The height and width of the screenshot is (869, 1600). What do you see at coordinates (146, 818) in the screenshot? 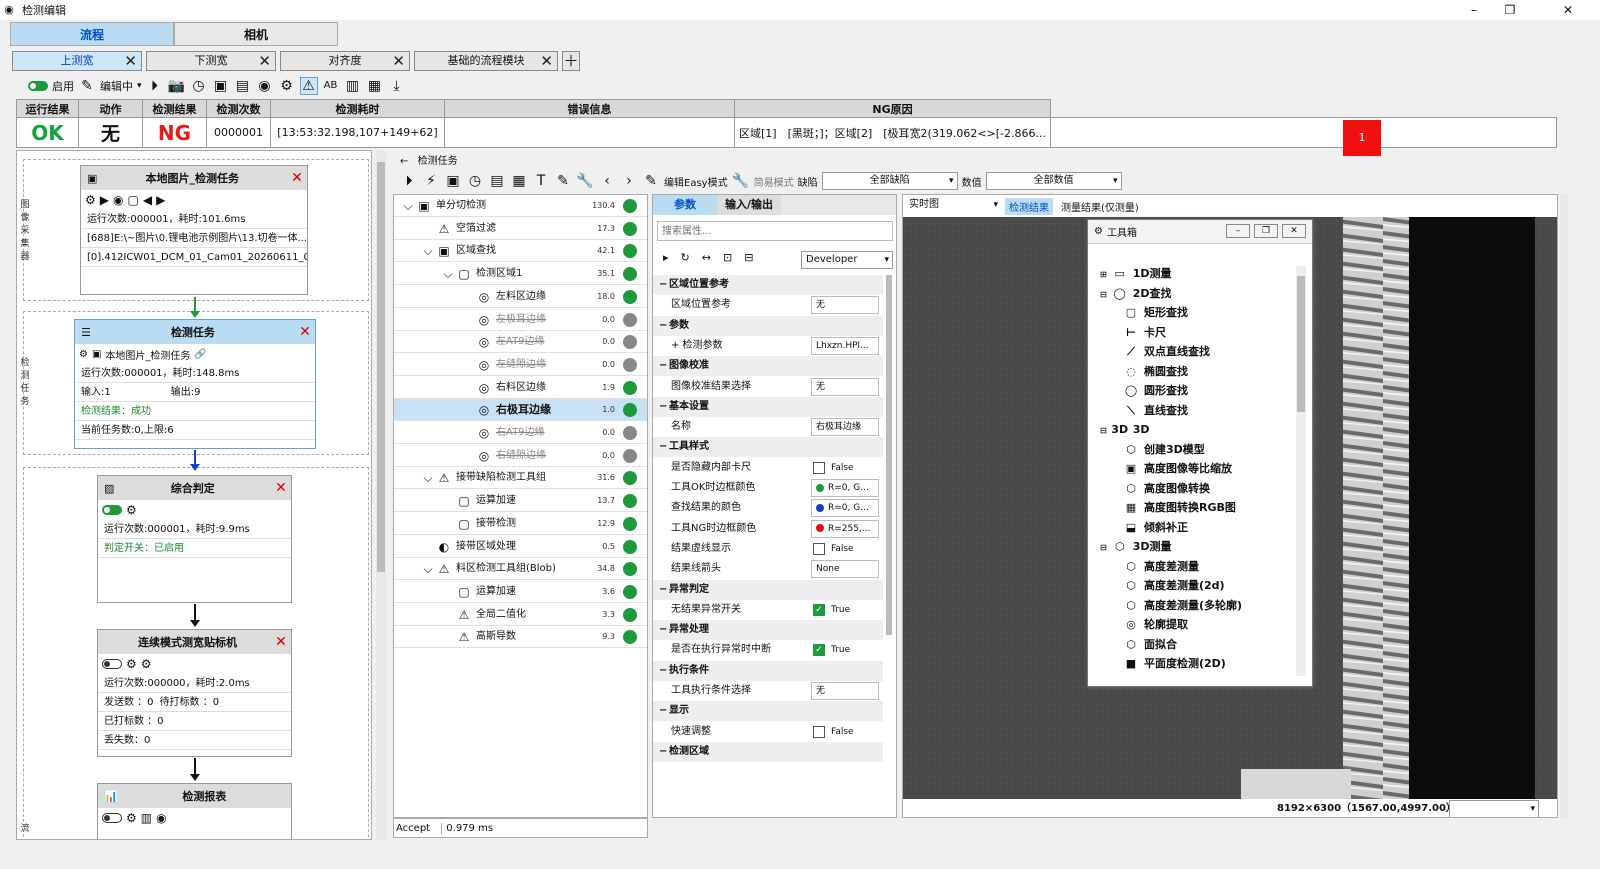
I see `chart-icon: ▥` at bounding box center [146, 818].